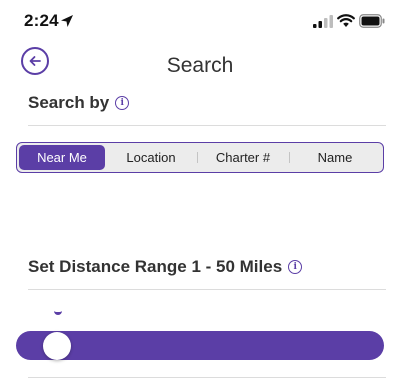 This screenshot has height=386, width=400. I want to click on segment-near-me: Near Me, so click(62, 157).